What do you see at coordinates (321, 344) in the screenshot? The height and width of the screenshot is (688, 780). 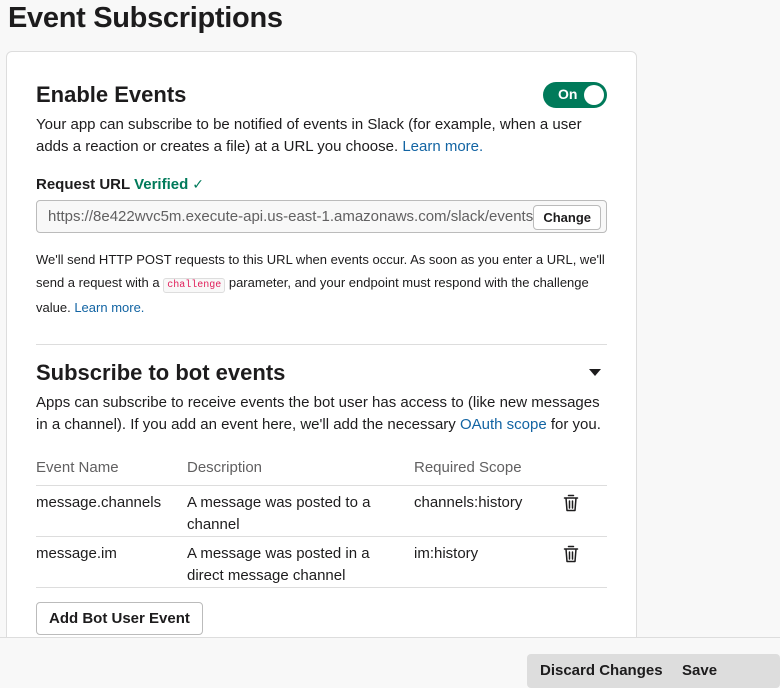 I see `section-divider` at bounding box center [321, 344].